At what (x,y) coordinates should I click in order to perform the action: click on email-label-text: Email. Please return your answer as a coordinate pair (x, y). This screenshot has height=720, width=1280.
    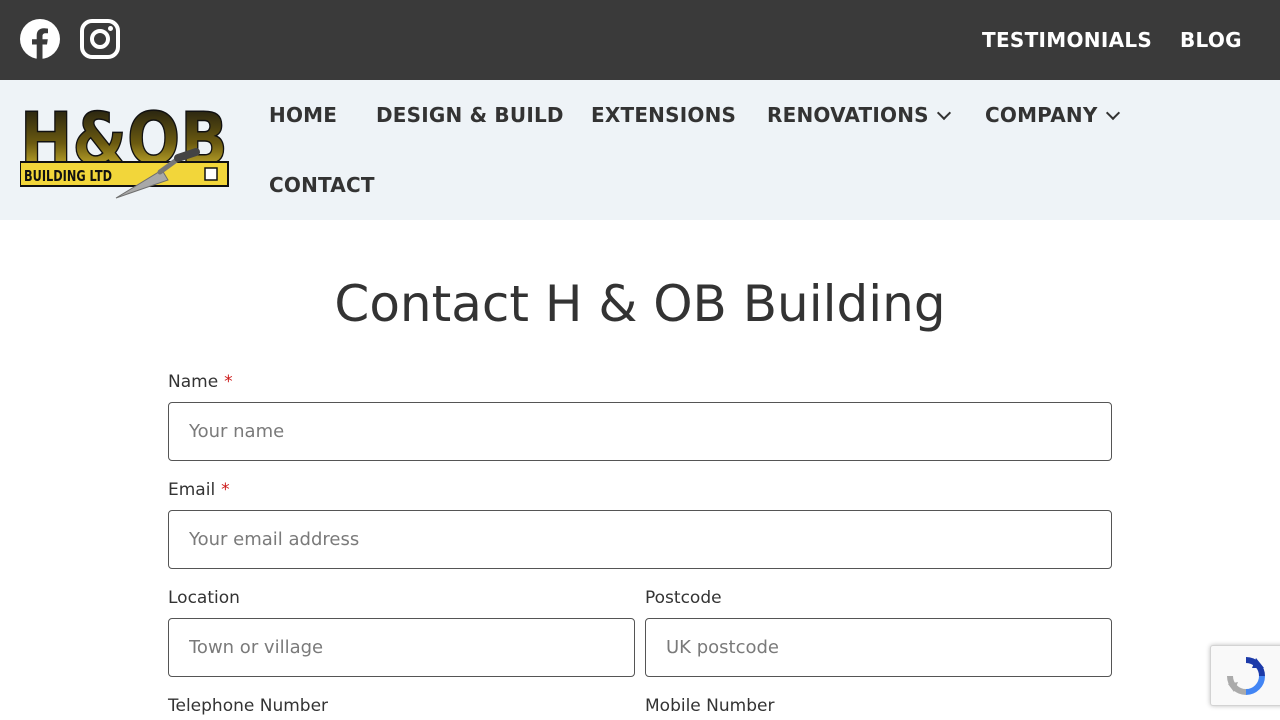
    Looking at the image, I should click on (192, 490).